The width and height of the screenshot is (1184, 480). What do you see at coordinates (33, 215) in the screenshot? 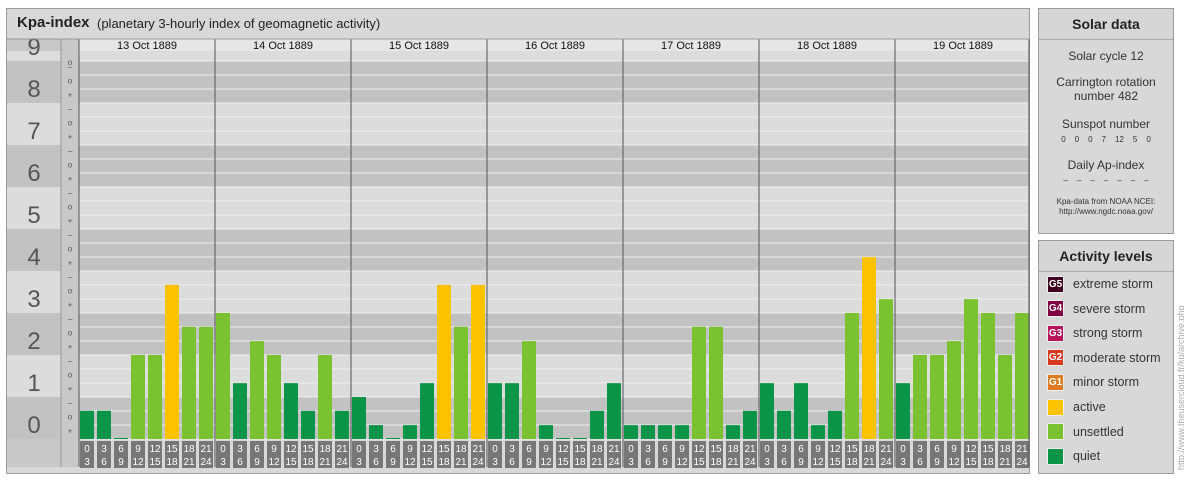
I see `y-tick-label: 5` at bounding box center [33, 215].